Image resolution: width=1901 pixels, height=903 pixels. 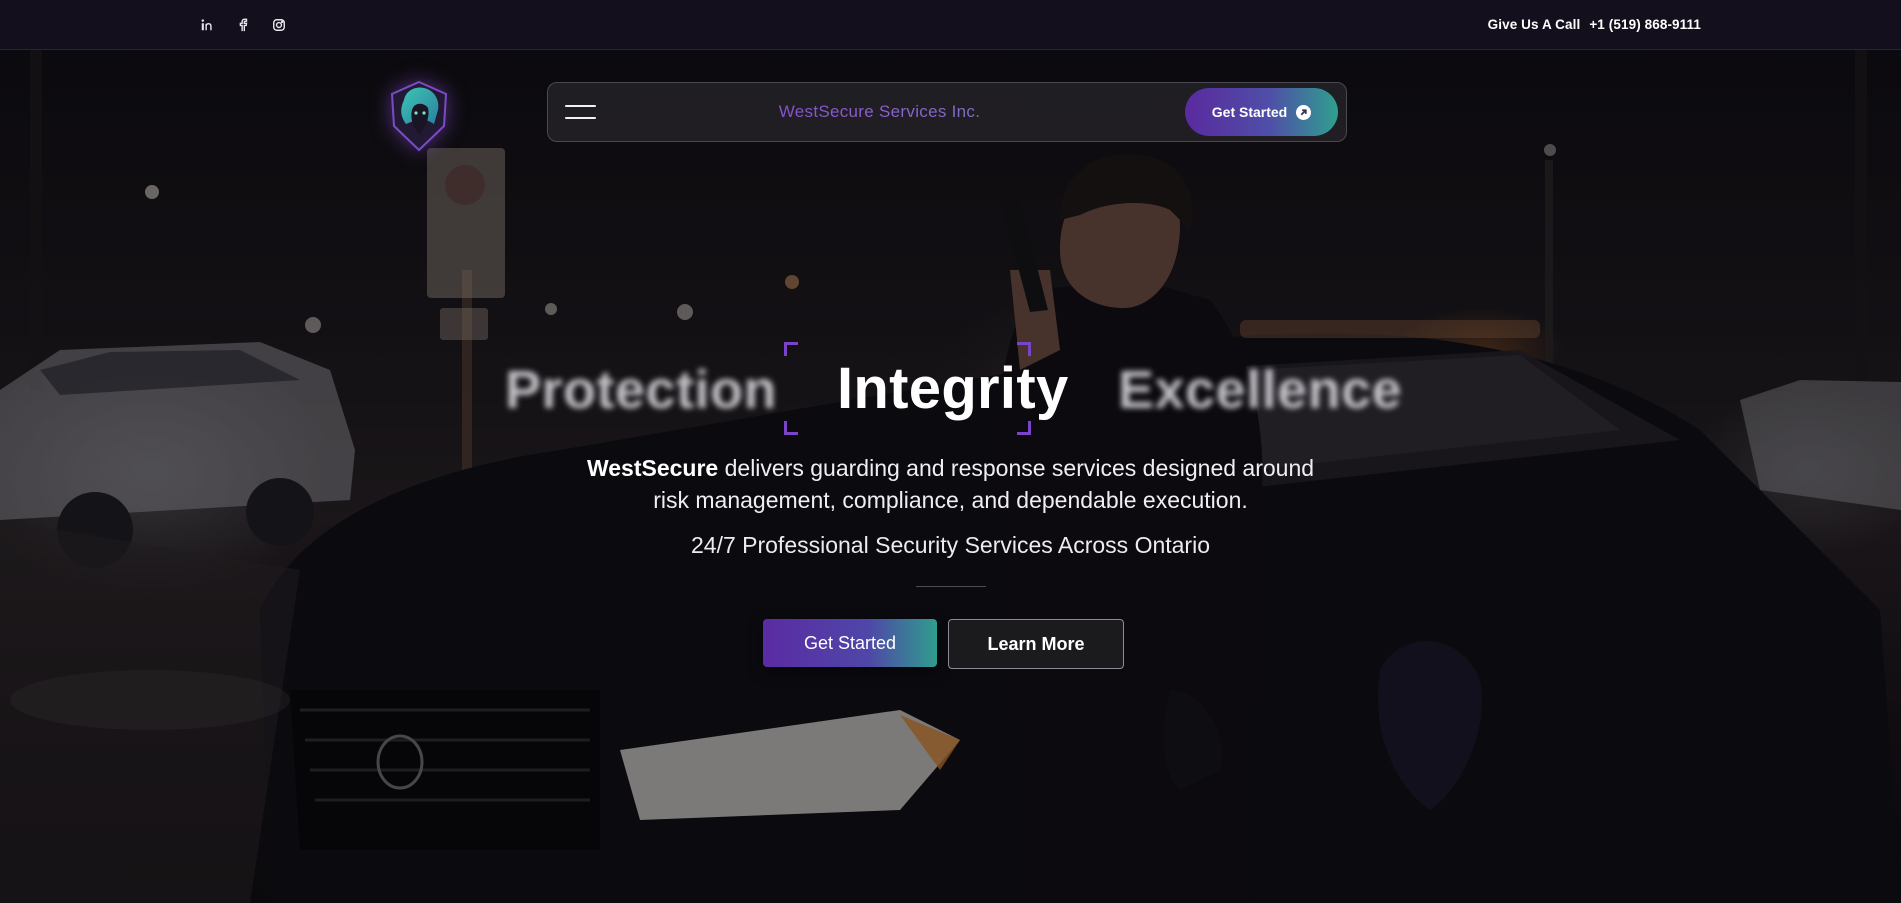 What do you see at coordinates (1036, 644) in the screenshot?
I see `hero-learn-more-button: Learn More` at bounding box center [1036, 644].